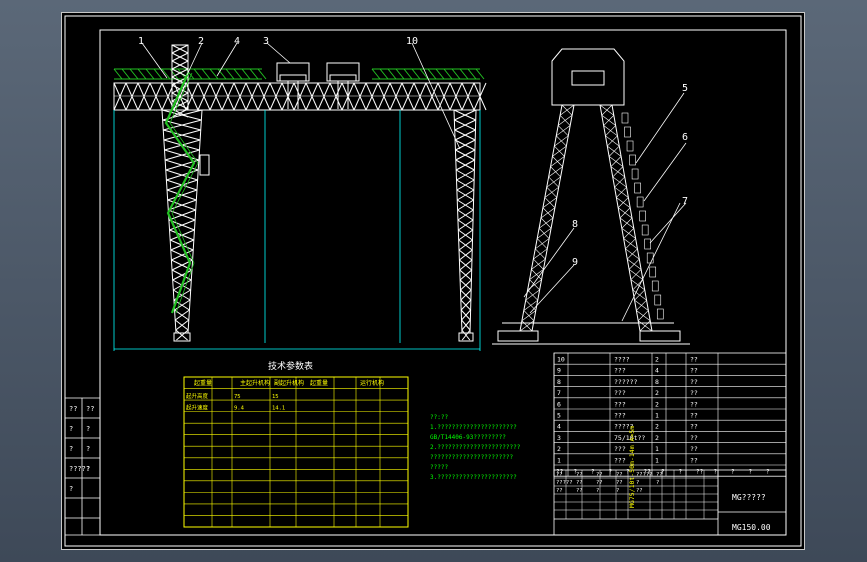  What do you see at coordinates (685, 137) in the screenshot?
I see `callout-6: 6` at bounding box center [685, 137].